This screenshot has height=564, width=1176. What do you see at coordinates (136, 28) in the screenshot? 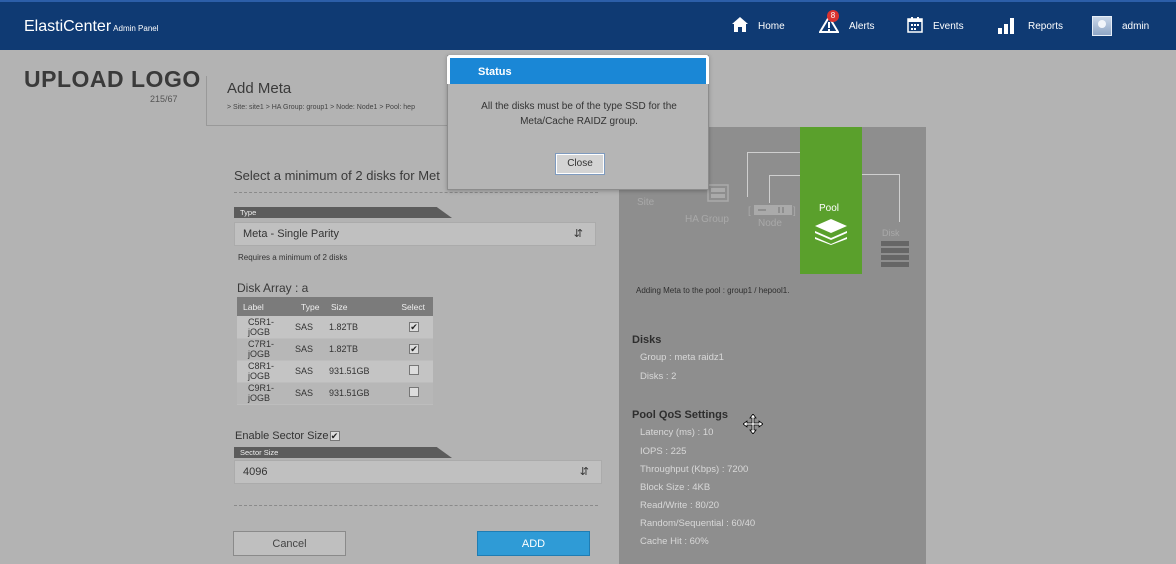
I see `brand-subtitle: Admin Panel` at bounding box center [136, 28].